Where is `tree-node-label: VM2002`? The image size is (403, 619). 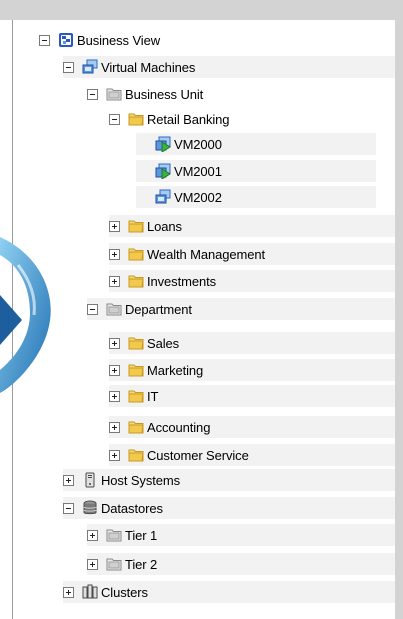
tree-node-label: VM2002 is located at coordinates (198, 197).